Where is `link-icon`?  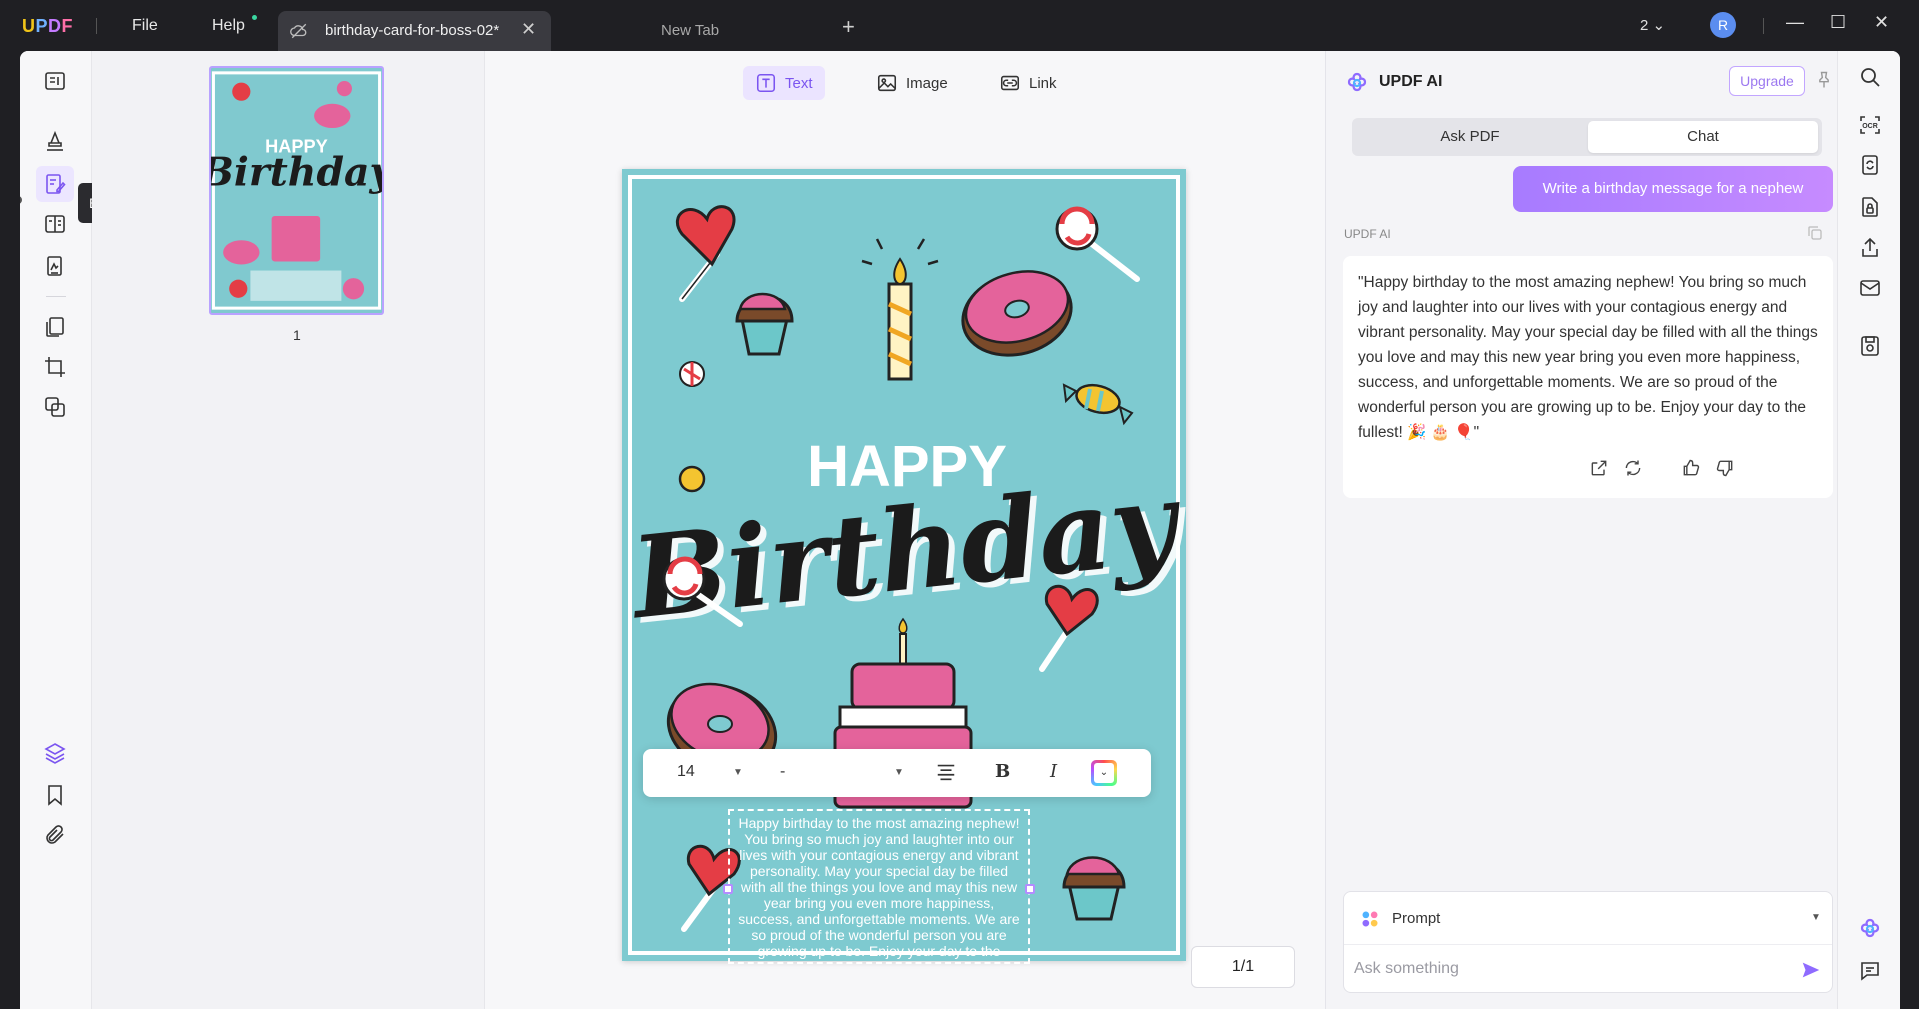 link-icon is located at coordinates (1010, 83).